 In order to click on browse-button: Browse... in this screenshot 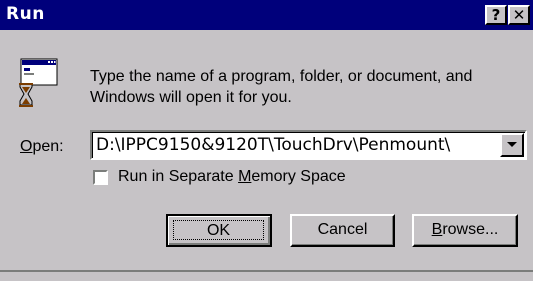, I will do `click(465, 230)`.